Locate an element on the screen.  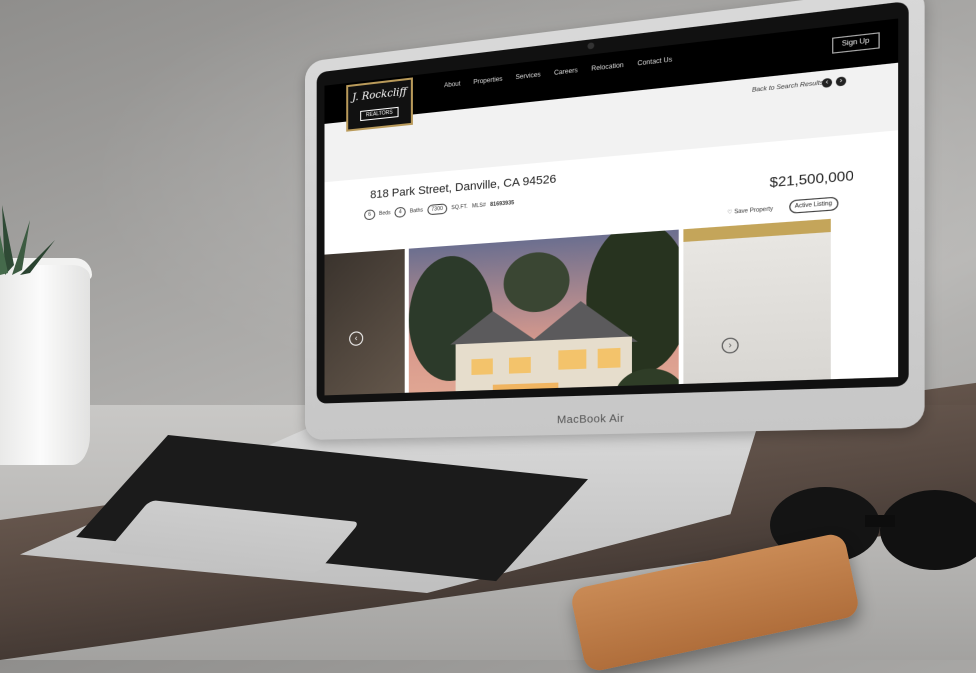
site-logo: J. Rockcliff REALTORS is located at coordinates (379, 104).